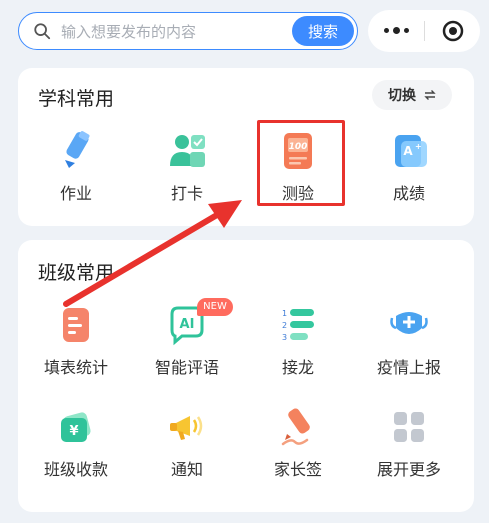 This screenshot has width=489, height=523. What do you see at coordinates (452, 31) in the screenshot?
I see `close-target-icon` at bounding box center [452, 31].